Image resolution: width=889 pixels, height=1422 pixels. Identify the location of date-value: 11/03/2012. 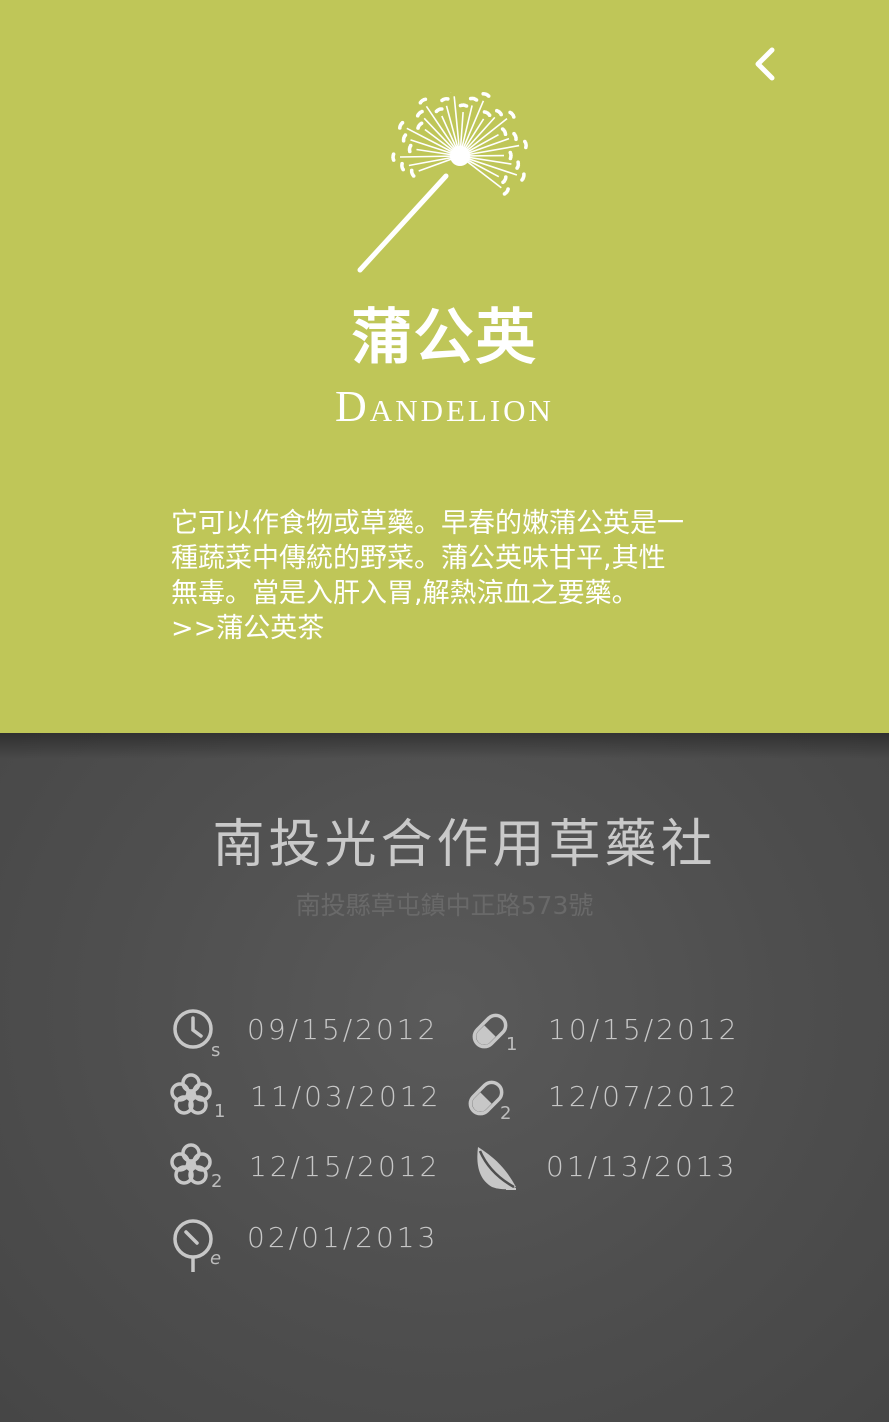
(346, 1096).